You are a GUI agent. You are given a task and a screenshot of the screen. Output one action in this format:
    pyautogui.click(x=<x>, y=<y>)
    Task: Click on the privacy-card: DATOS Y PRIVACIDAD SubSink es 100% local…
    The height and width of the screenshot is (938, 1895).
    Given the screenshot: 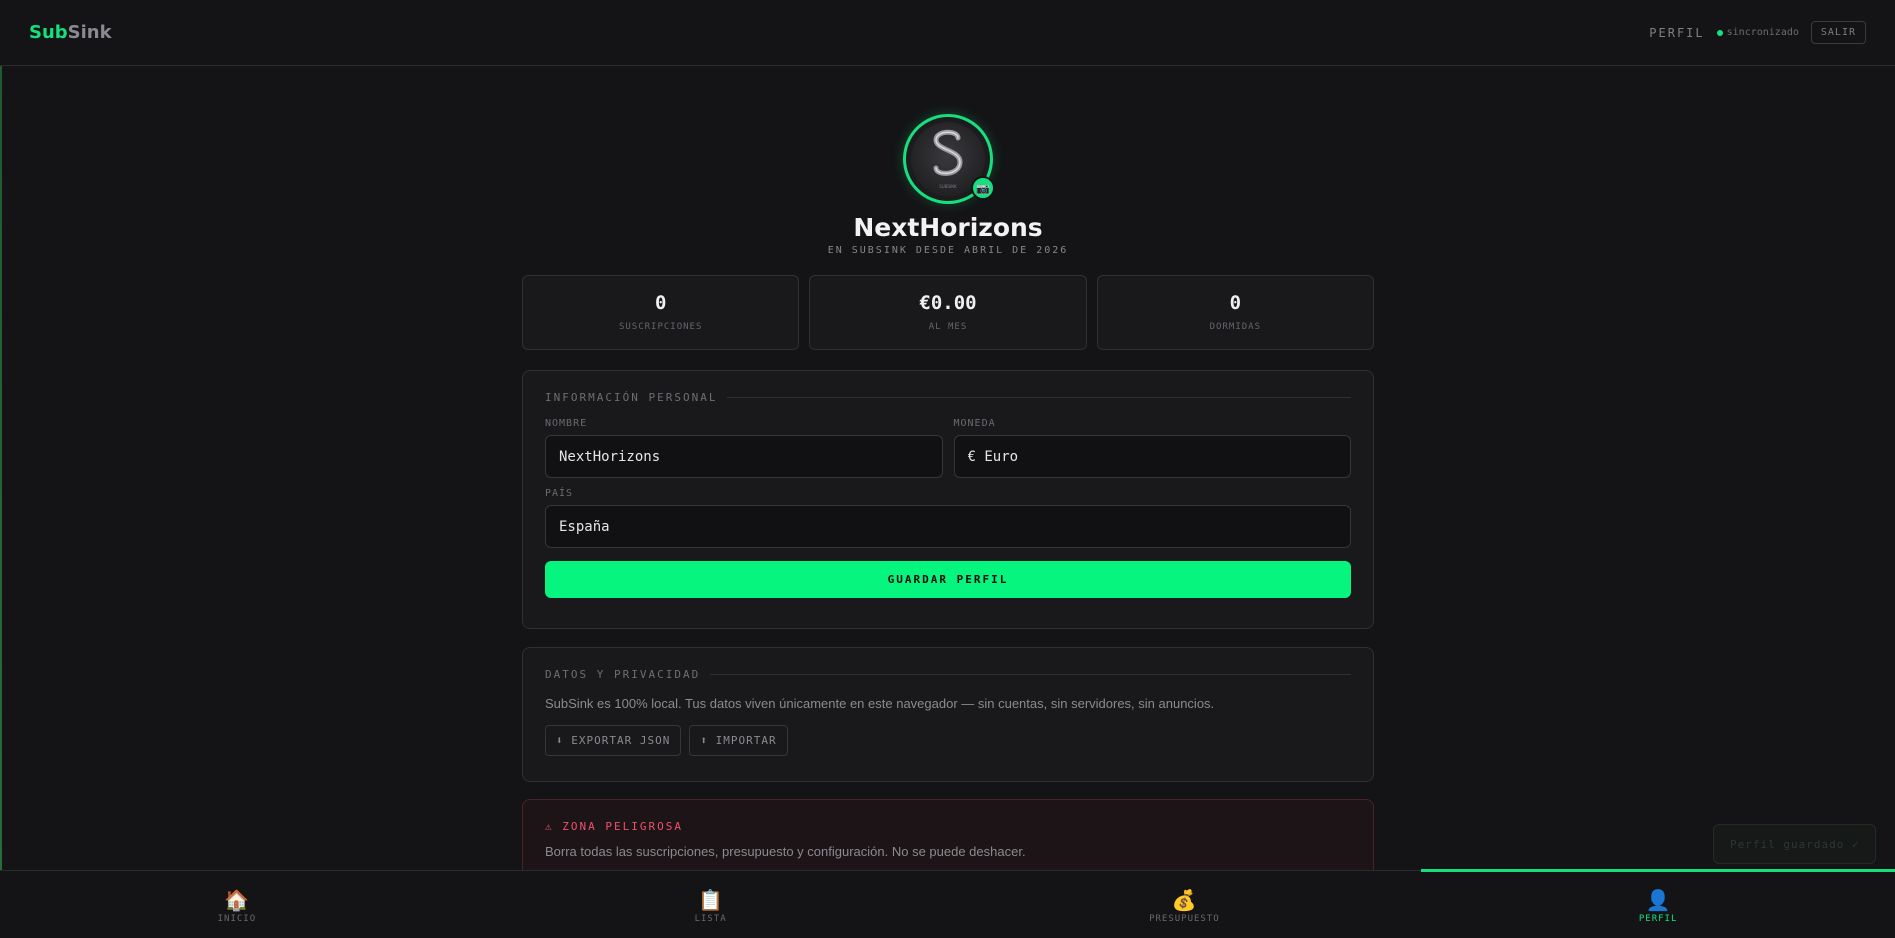 What is the action you would take?
    pyautogui.click(x=948, y=714)
    